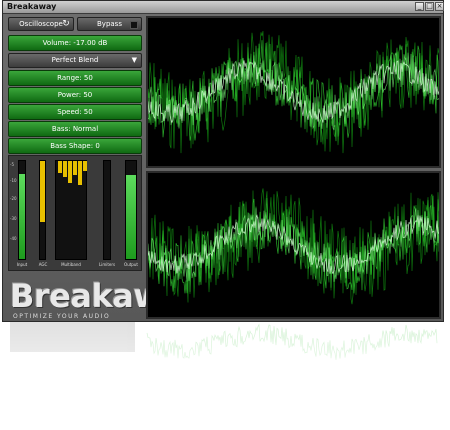  Describe the element at coordinates (439, 6) in the screenshot. I see `close-button: ×` at that location.